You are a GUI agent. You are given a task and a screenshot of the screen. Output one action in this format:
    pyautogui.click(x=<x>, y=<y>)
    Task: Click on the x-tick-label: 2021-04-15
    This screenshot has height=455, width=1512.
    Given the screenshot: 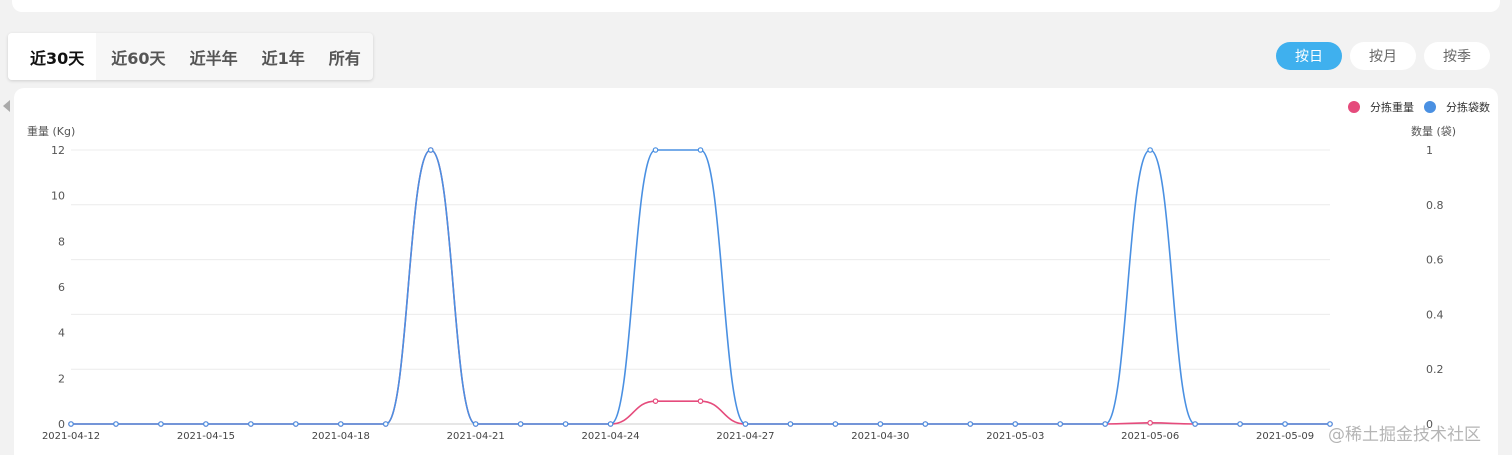 What is the action you would take?
    pyautogui.click(x=206, y=436)
    